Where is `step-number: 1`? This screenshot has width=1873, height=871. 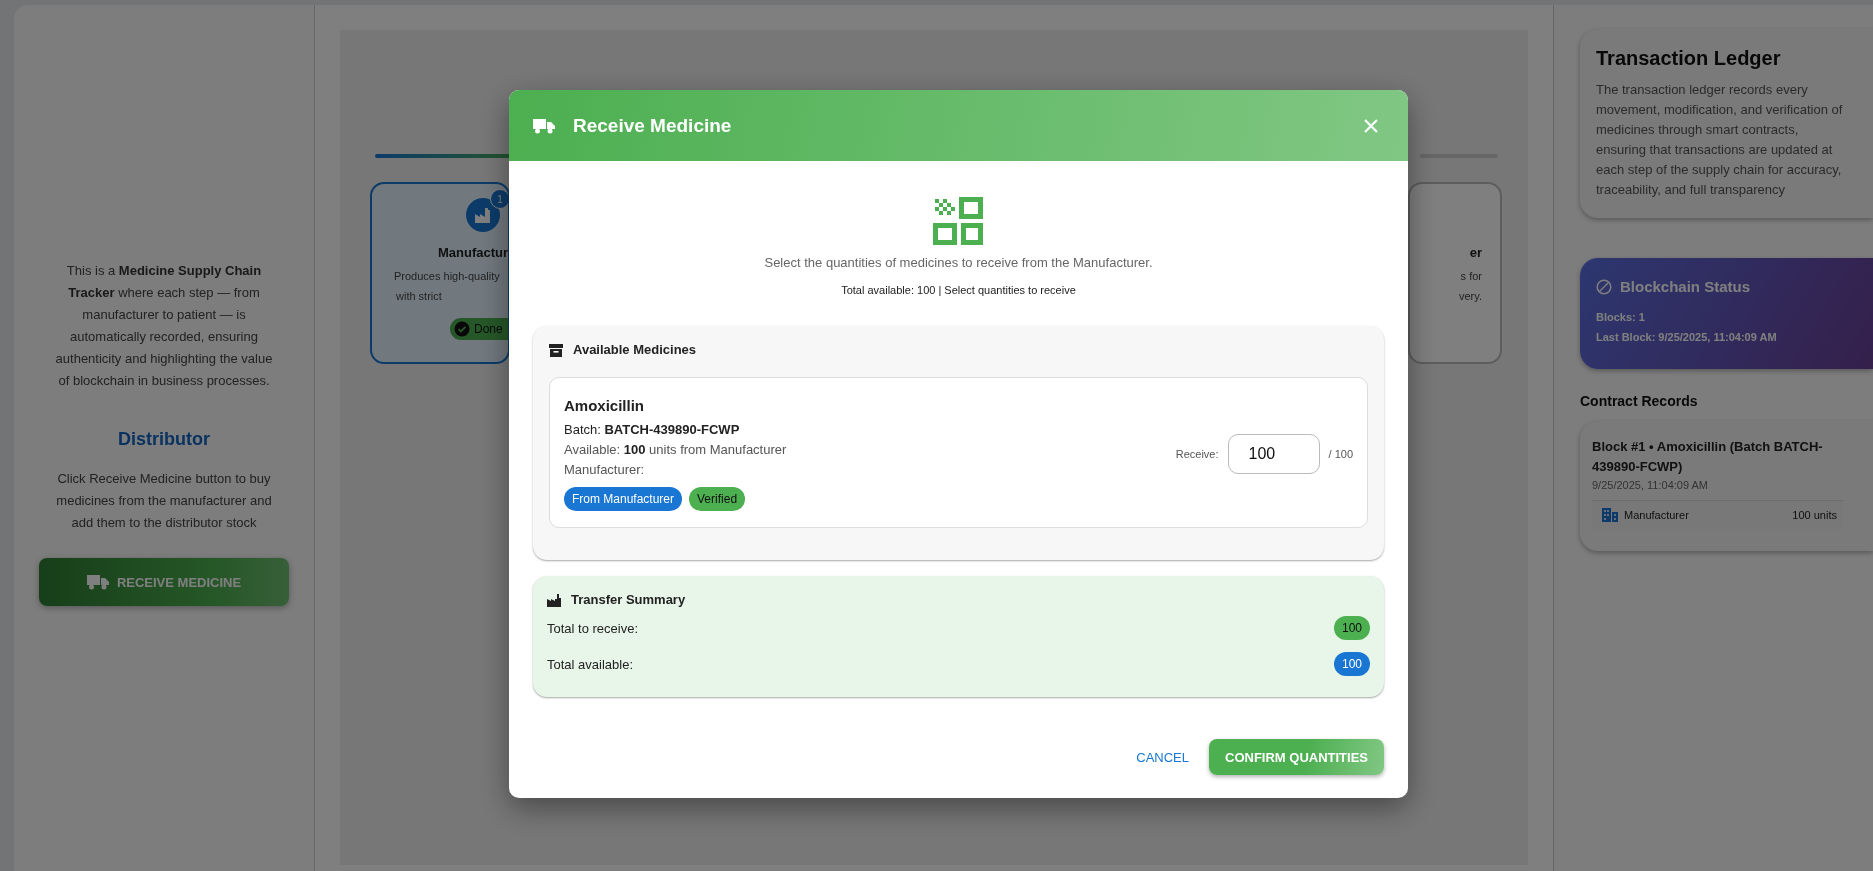
step-number: 1 is located at coordinates (499, 199).